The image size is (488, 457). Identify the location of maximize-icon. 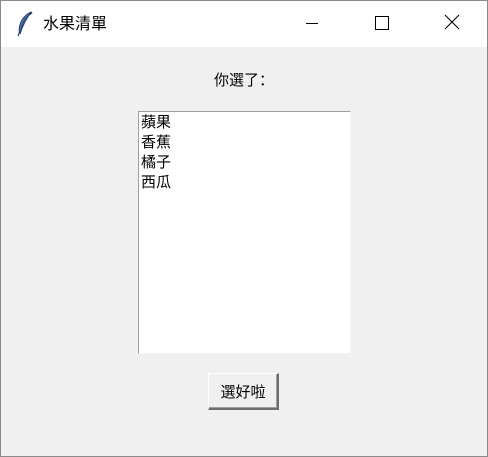
(382, 24).